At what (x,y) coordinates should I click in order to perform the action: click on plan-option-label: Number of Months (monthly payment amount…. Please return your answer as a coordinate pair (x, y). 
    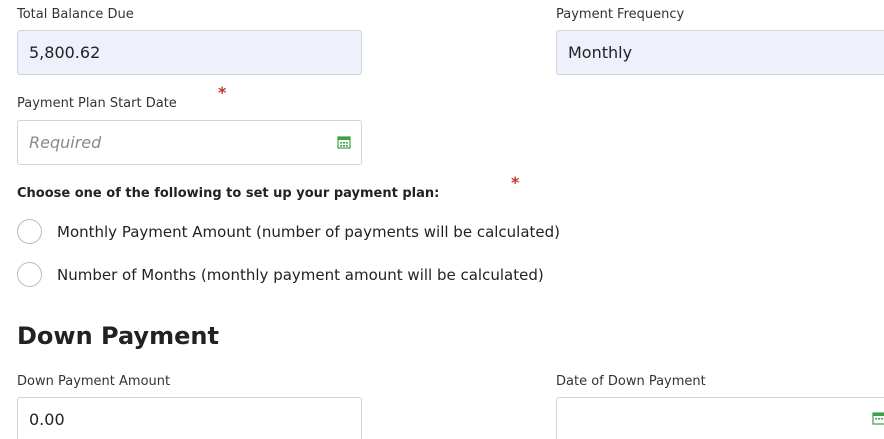
    Looking at the image, I should click on (300, 274).